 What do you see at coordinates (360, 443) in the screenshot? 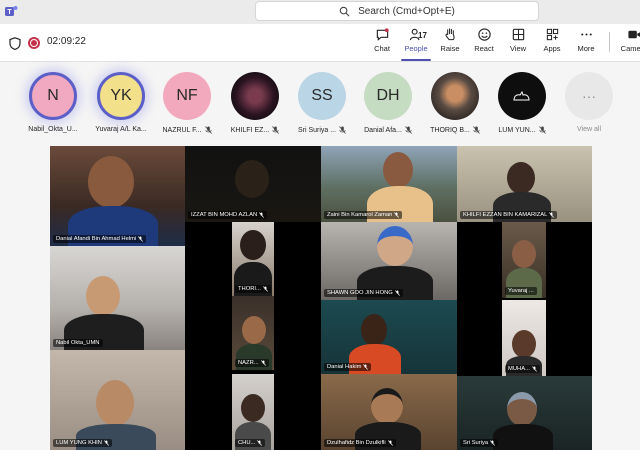
I see `participant-label: Dzulhafidz Bin Dzulkifli` at bounding box center [360, 443].